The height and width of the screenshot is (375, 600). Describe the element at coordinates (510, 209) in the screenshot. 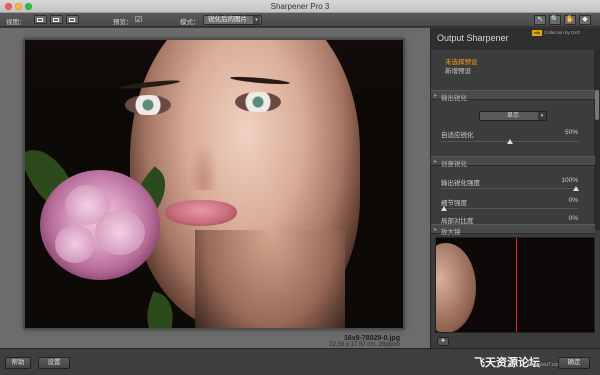

I see `detail-strength-slider` at that location.